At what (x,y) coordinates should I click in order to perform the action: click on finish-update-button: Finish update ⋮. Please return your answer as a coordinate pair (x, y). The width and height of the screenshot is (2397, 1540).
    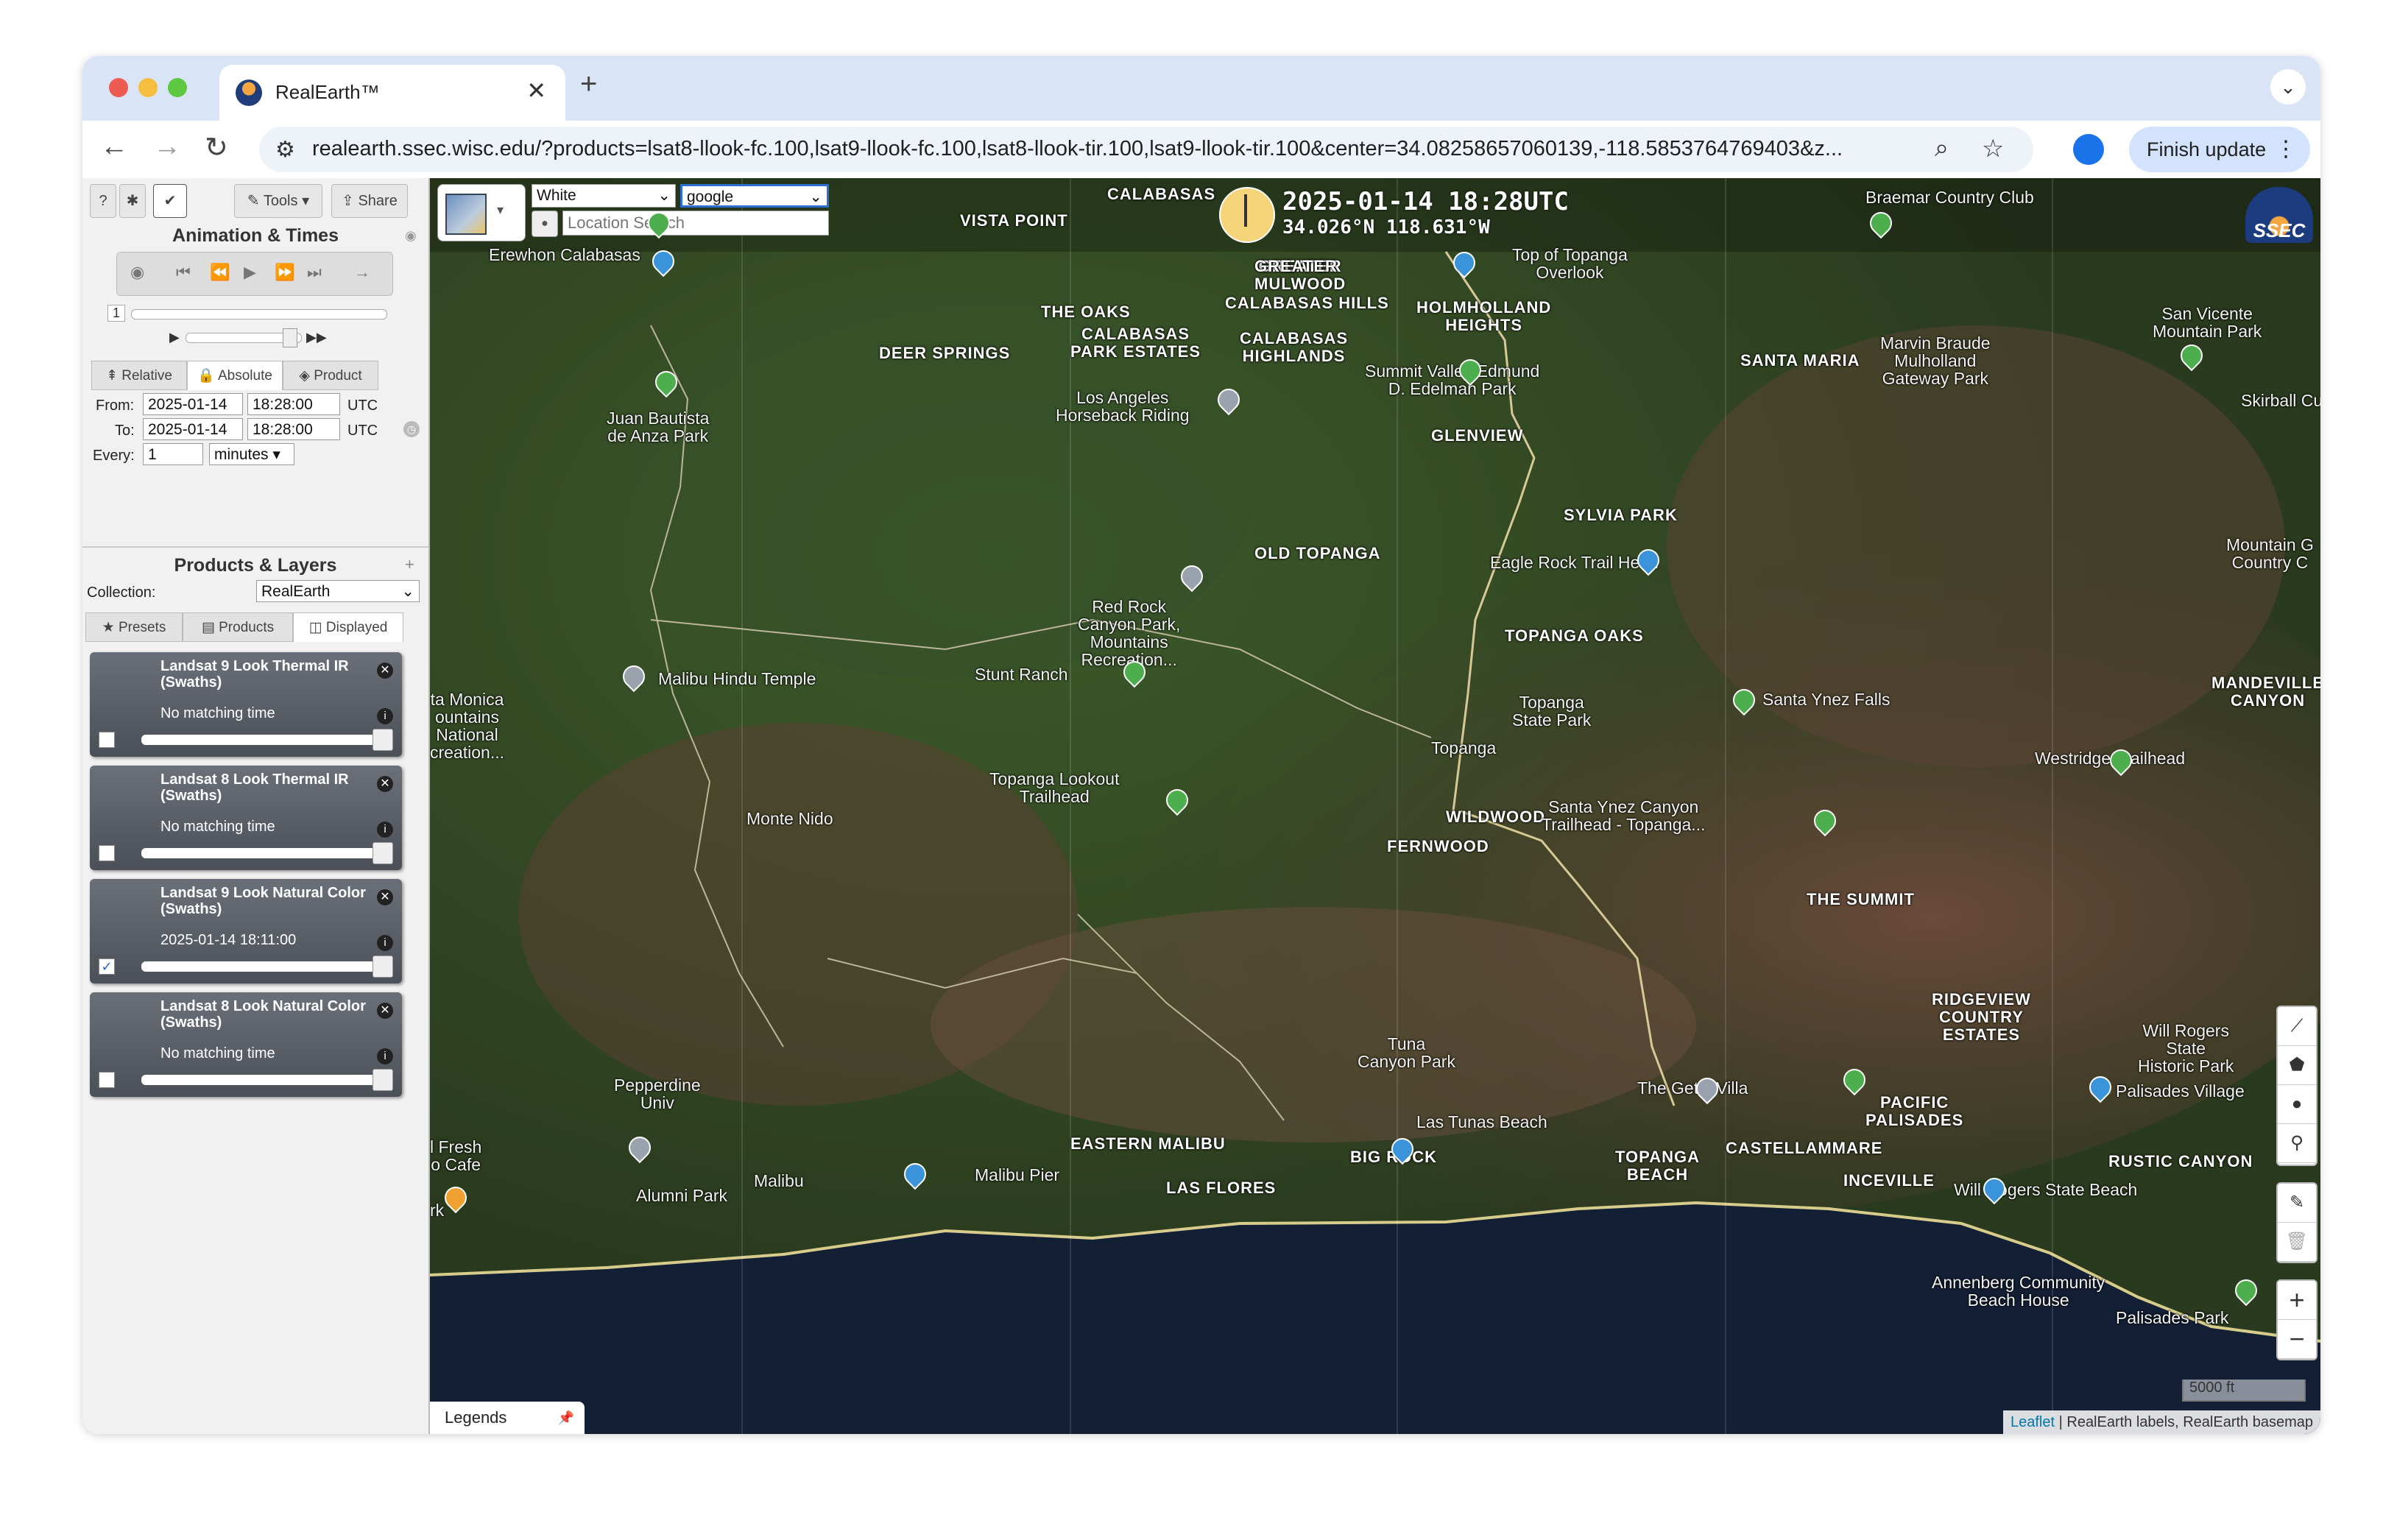
    Looking at the image, I should click on (2219, 149).